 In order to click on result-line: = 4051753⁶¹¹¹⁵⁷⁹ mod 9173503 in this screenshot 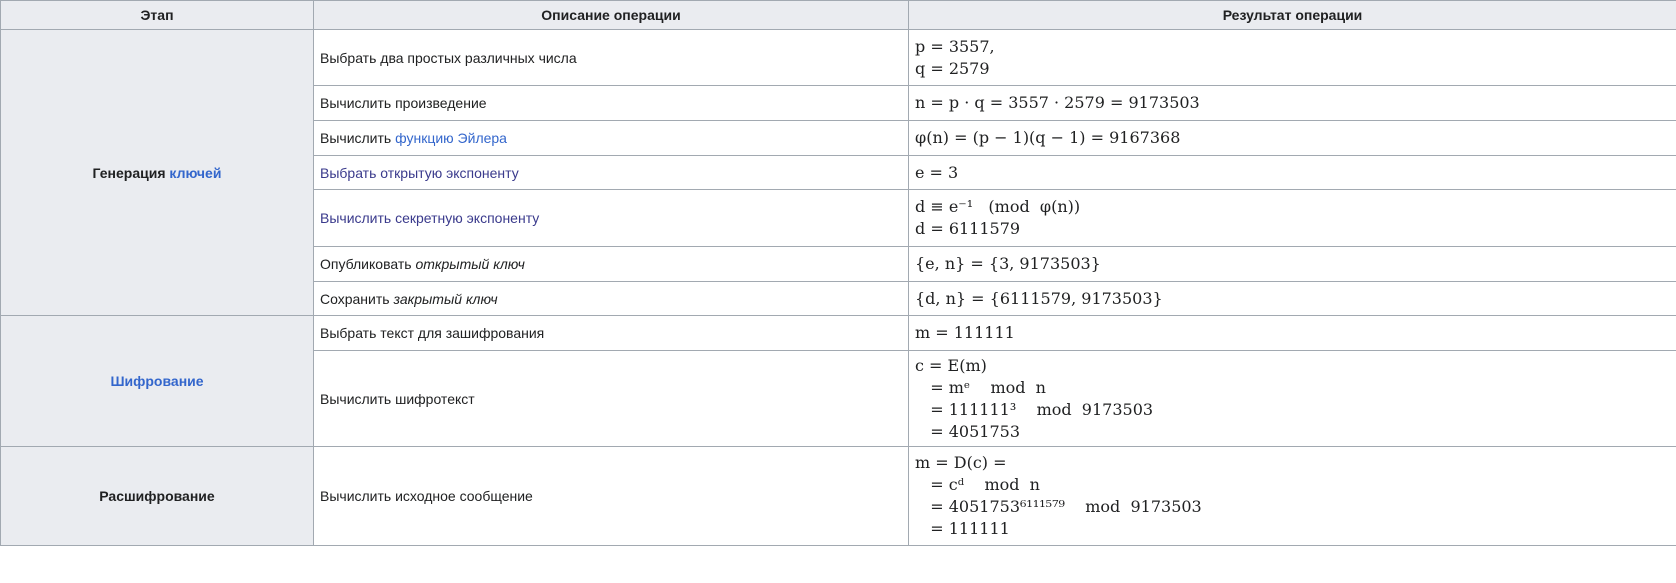, I will do `click(1058, 506)`.